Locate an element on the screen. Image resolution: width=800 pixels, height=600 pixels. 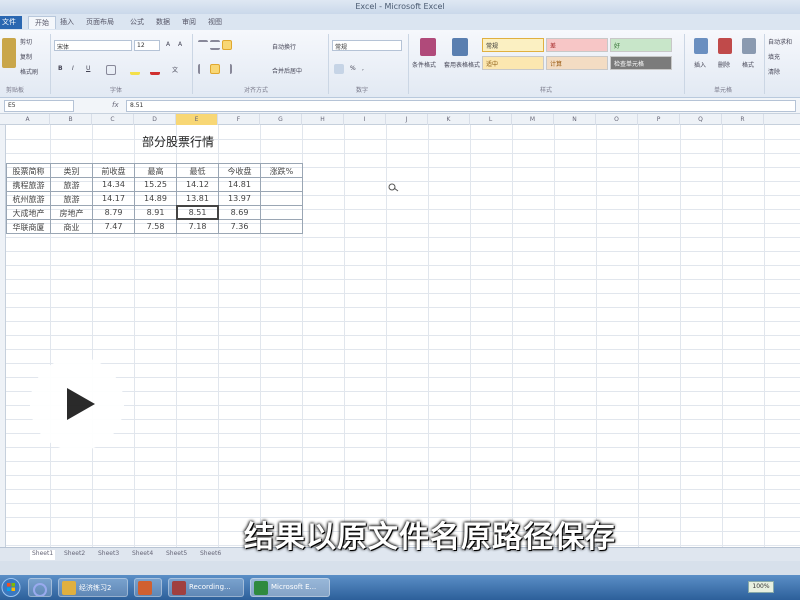
tab-page-layout: 页面布局 is located at coordinates (100, 22).